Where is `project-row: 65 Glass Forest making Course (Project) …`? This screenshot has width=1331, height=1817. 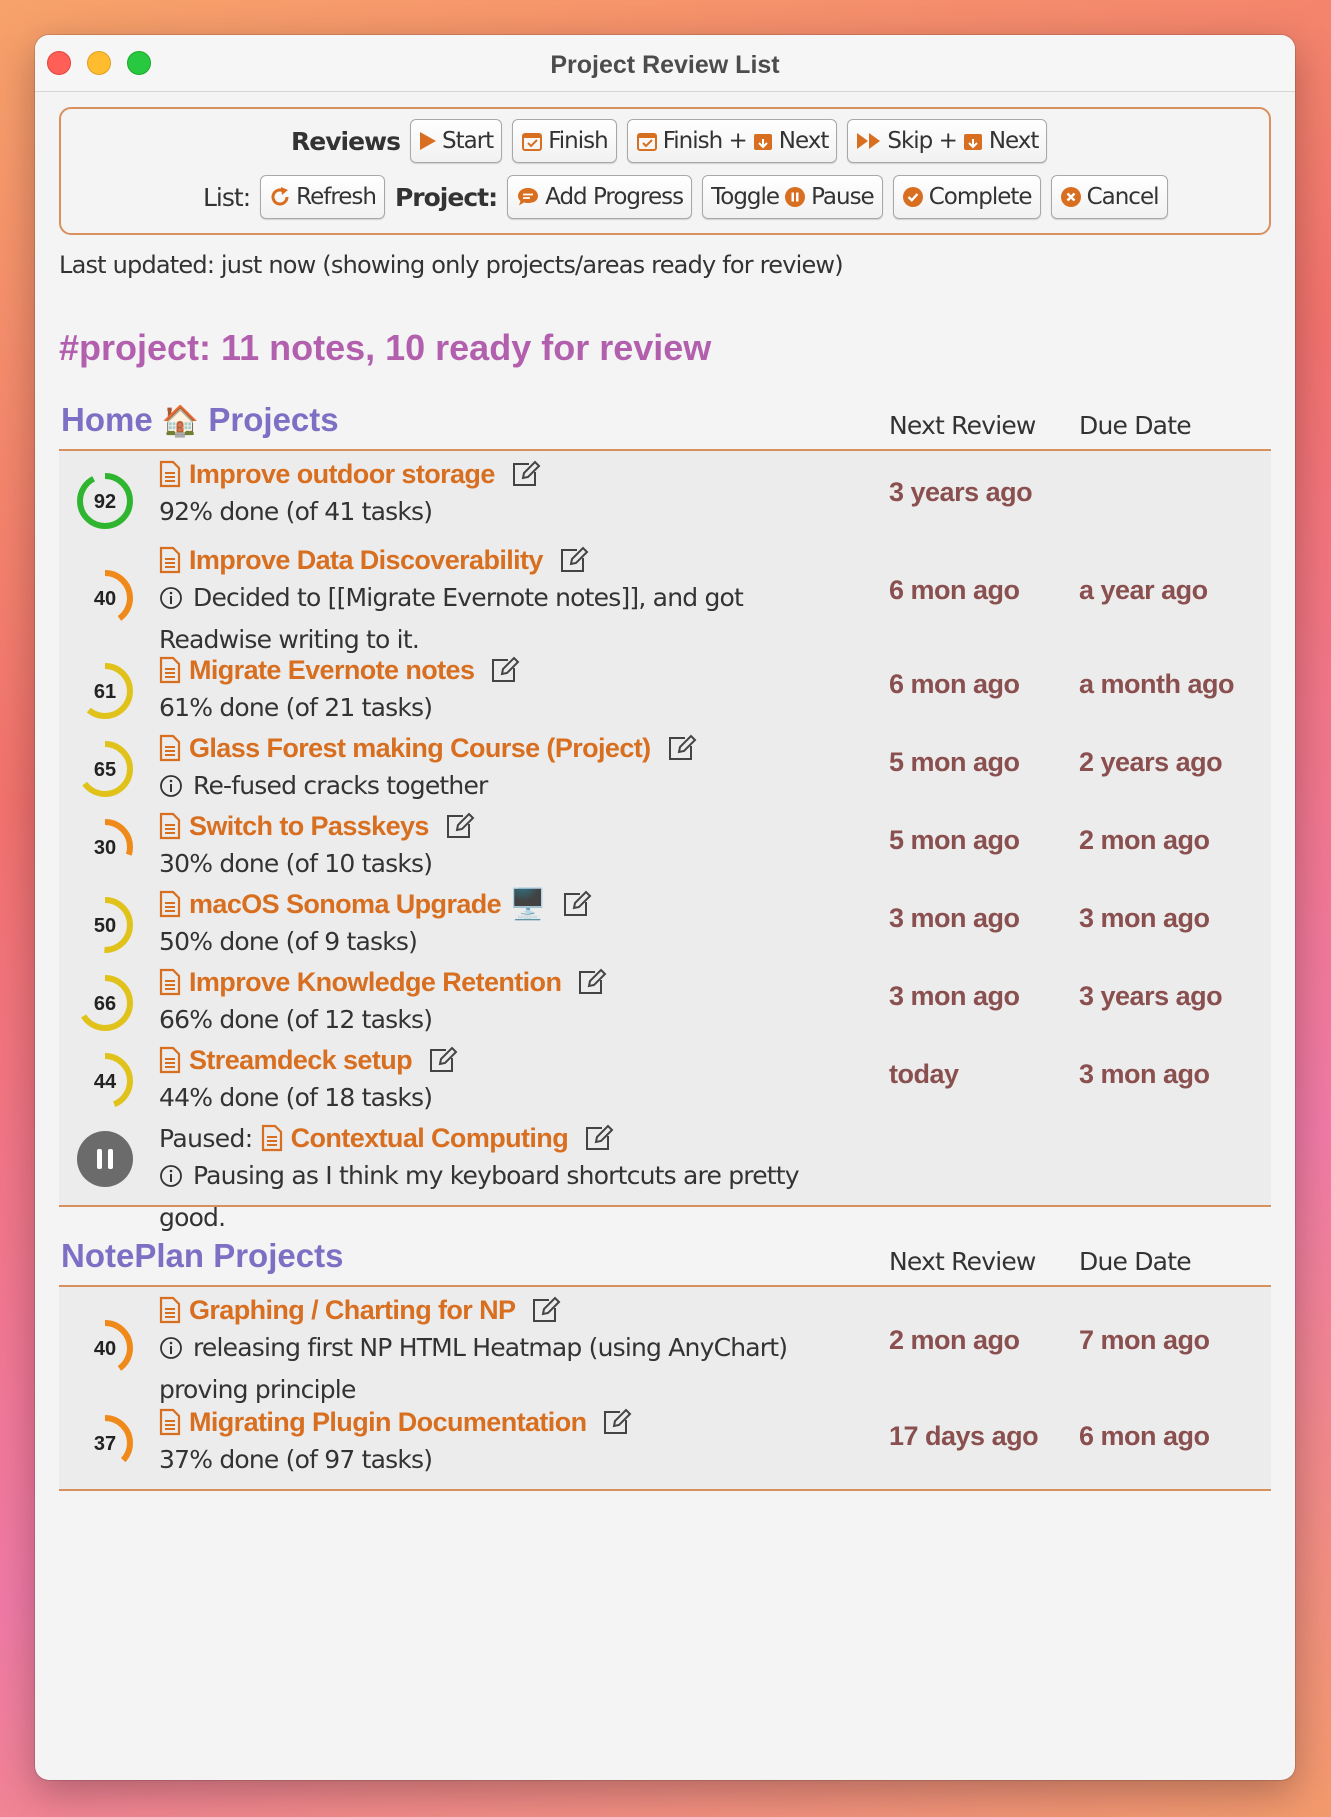
project-row: 65 Glass Forest making Course (Project) … is located at coordinates (665, 768).